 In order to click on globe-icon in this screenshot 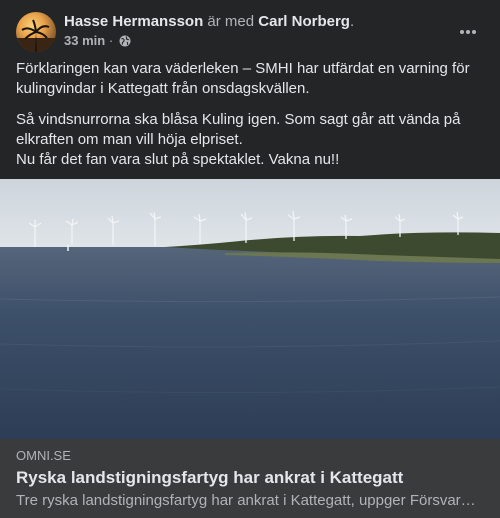, I will do `click(125, 43)`.